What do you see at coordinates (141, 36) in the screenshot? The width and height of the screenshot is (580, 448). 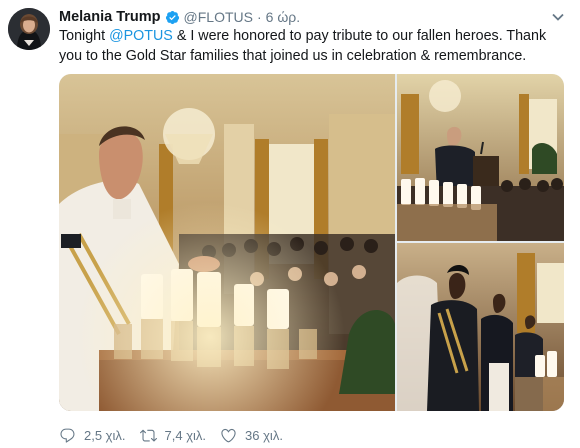 I see `mention-link: @POTUS` at bounding box center [141, 36].